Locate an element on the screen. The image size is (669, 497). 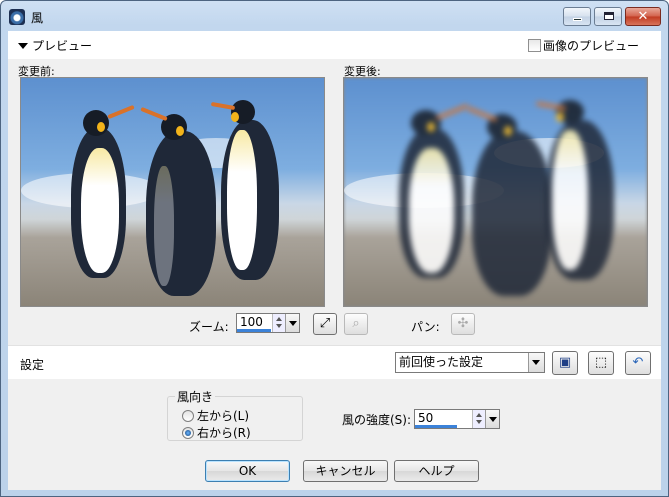
app-icon is located at coordinates (17, 17).